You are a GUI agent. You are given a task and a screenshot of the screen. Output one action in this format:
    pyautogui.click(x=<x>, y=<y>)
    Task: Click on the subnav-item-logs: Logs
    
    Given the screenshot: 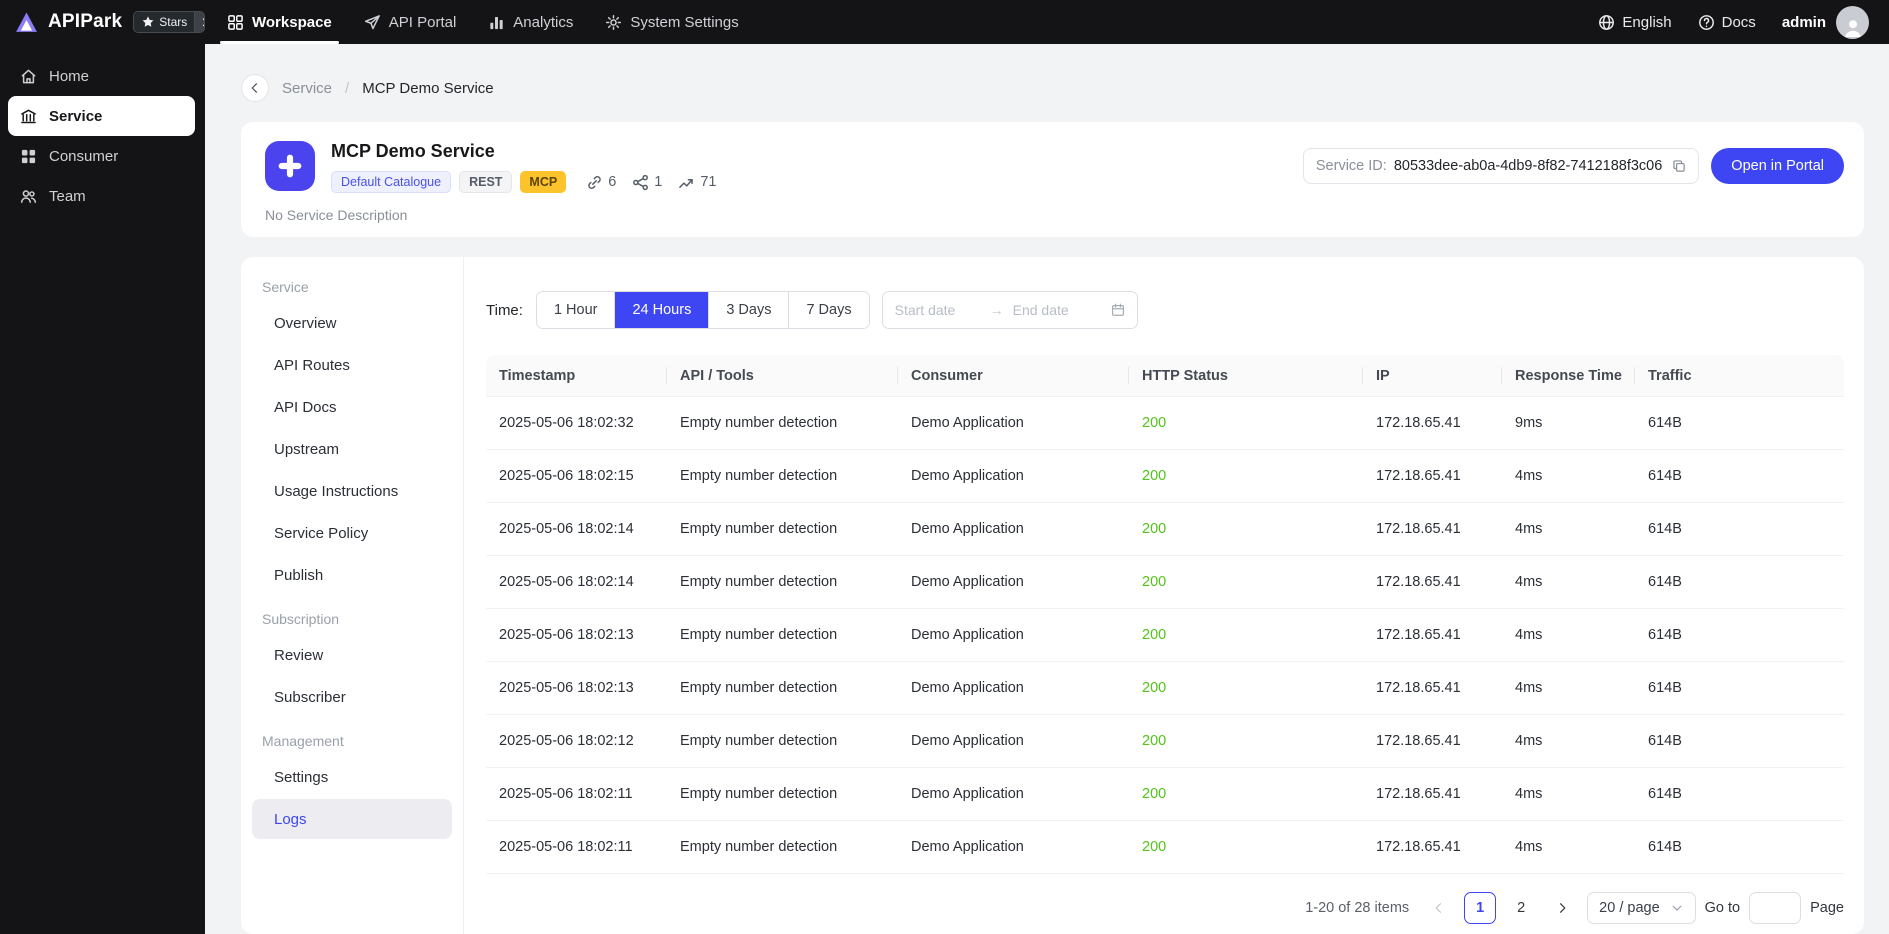 What is the action you would take?
    pyautogui.click(x=352, y=819)
    